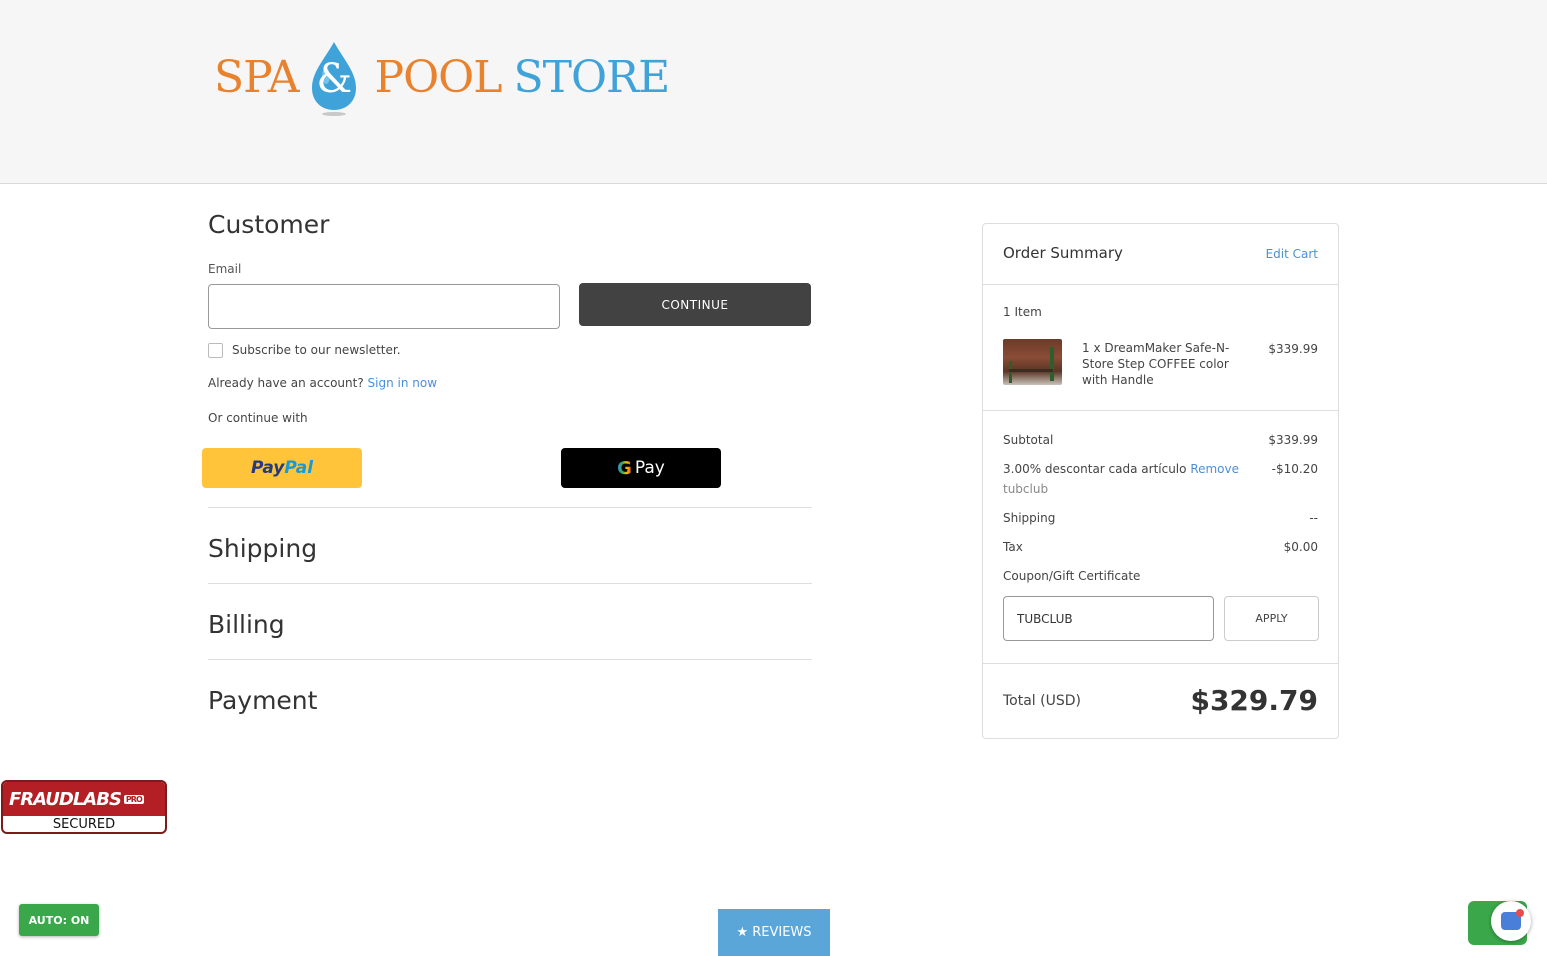  I want to click on logo-ampersand: &, so click(334, 79).